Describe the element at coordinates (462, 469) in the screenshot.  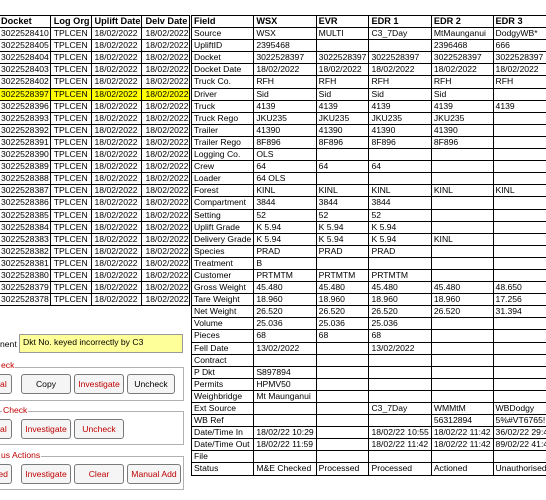
I see `edr2-cell: Actioned` at that location.